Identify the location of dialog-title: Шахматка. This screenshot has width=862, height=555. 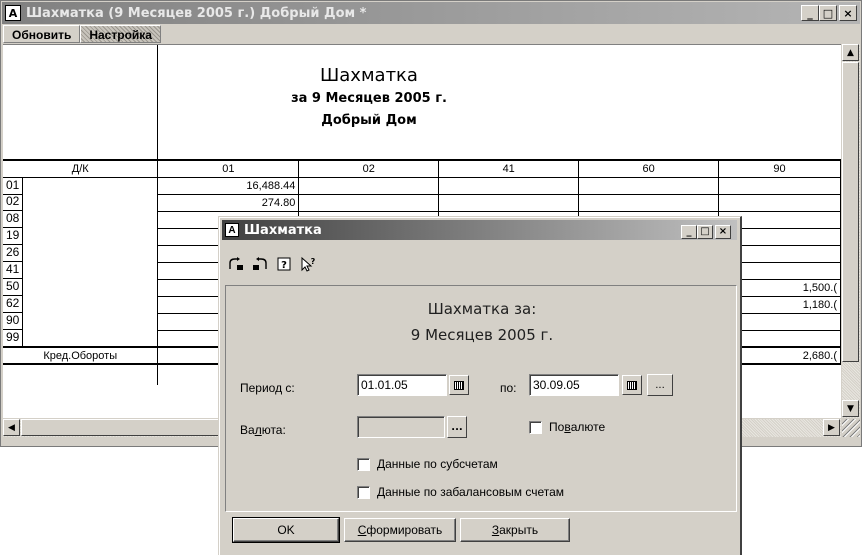
(283, 230).